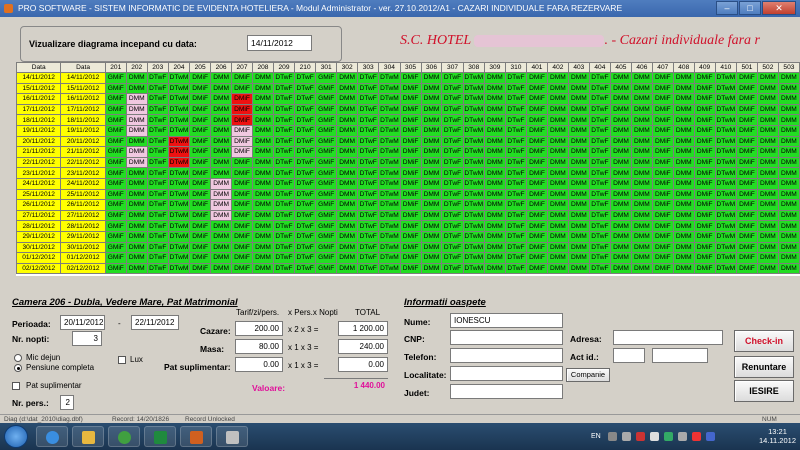 This screenshot has width=800, height=450. What do you see at coordinates (682, 436) in the screenshot?
I see `tray-speaker-icon` at bounding box center [682, 436].